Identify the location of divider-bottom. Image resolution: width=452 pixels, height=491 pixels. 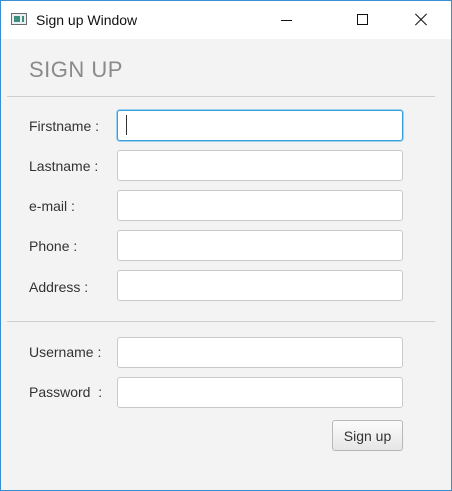
(221, 321).